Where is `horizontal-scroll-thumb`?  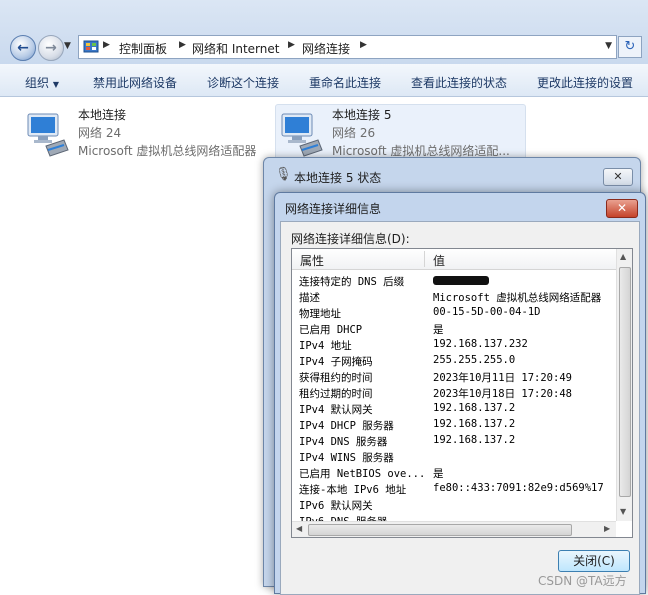
horizontal-scroll-thumb is located at coordinates (440, 530).